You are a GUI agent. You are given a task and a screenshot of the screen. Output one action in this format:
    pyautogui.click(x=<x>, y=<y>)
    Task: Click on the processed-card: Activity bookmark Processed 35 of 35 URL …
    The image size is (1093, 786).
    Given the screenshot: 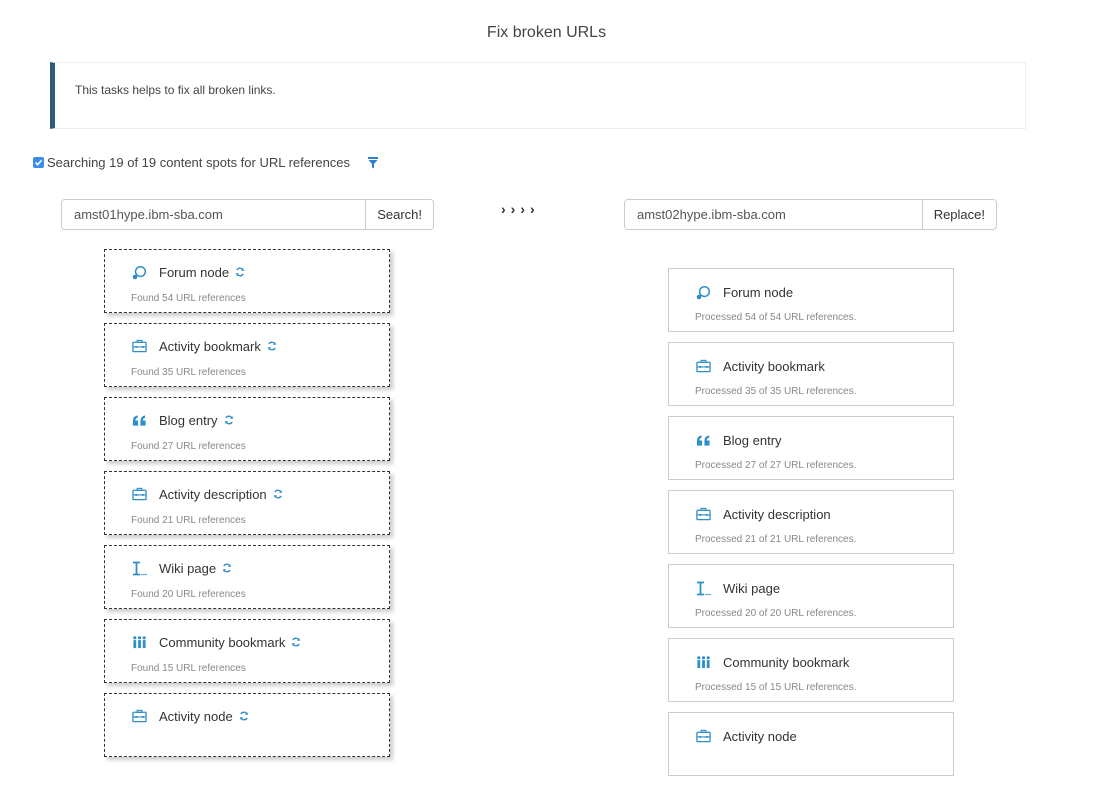 What is the action you would take?
    pyautogui.click(x=811, y=374)
    